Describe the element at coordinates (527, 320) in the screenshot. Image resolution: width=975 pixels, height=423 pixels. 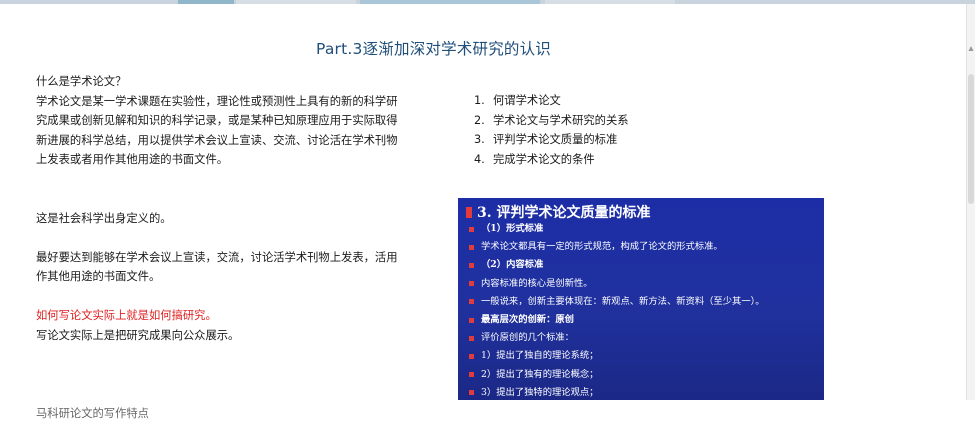
I see `slide-bullet-text: 最高层次的创新：原创` at that location.